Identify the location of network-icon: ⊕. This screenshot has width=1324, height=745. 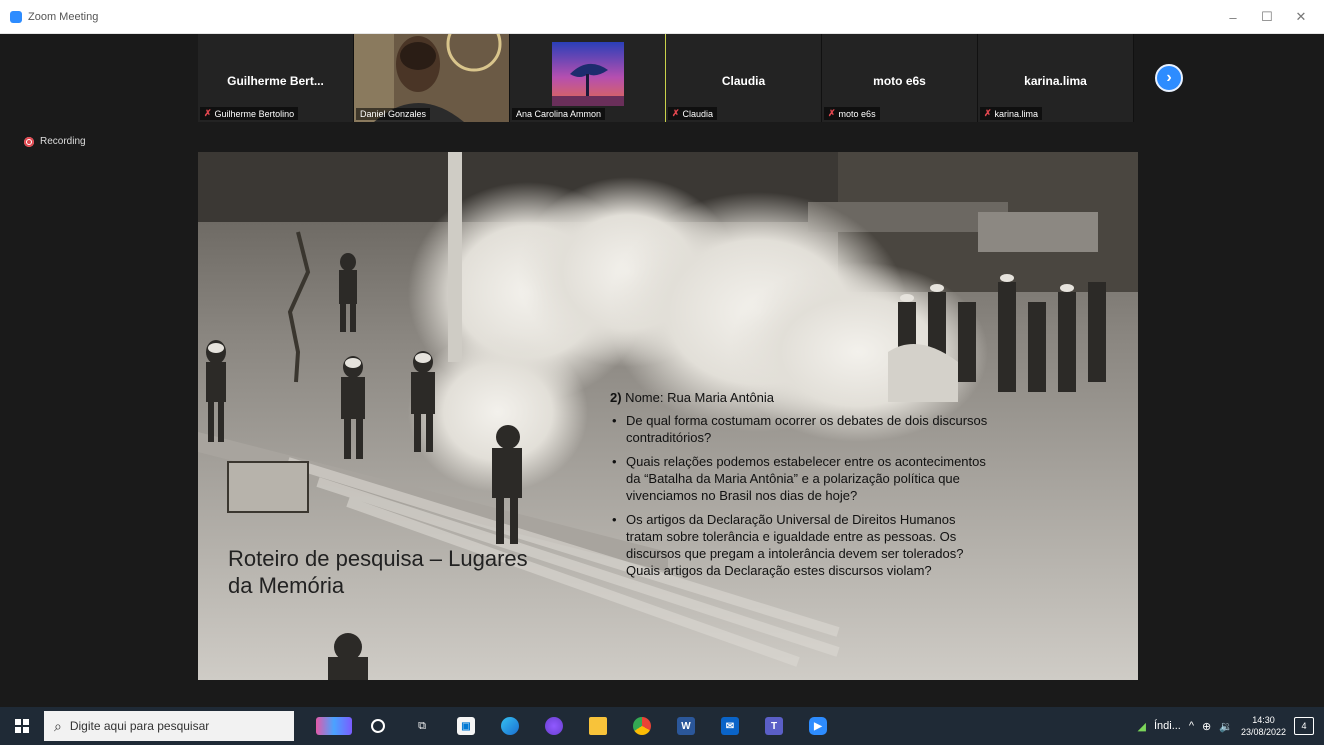
(1206, 726).